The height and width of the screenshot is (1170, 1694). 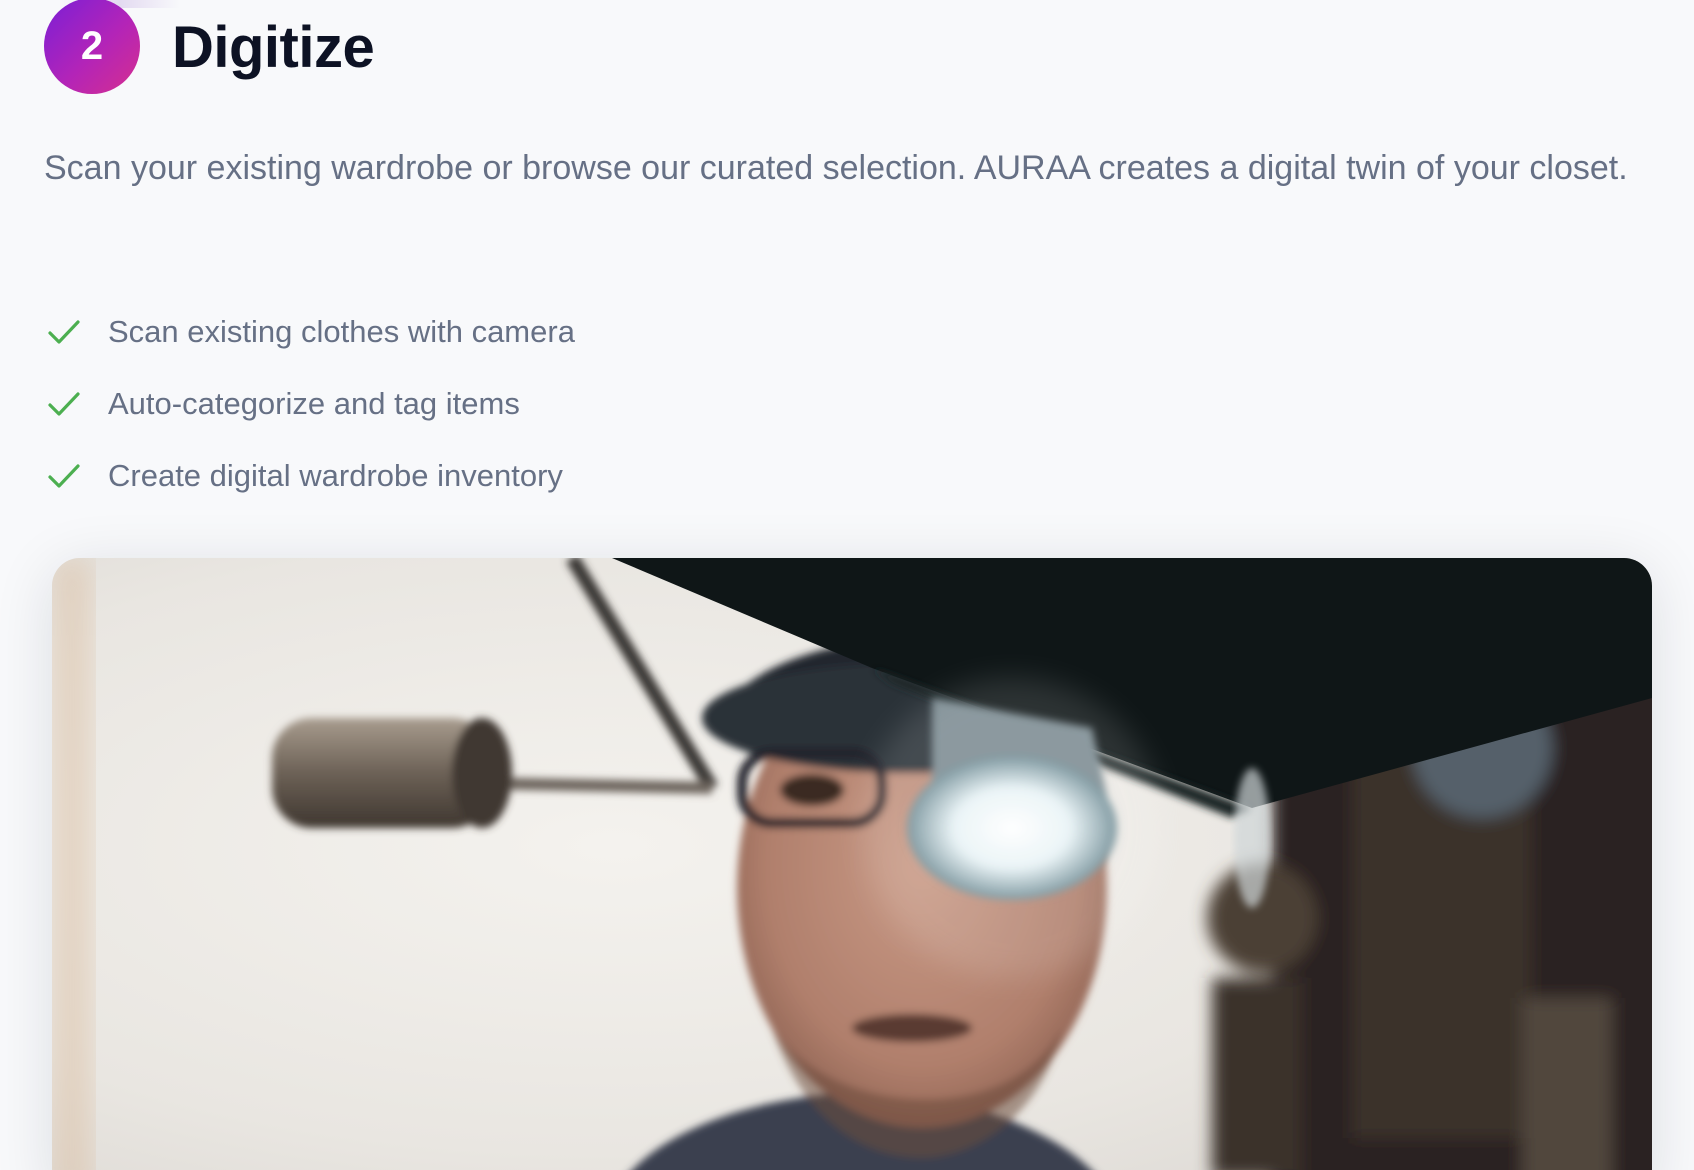 I want to click on step-title: Digitize, so click(x=273, y=47).